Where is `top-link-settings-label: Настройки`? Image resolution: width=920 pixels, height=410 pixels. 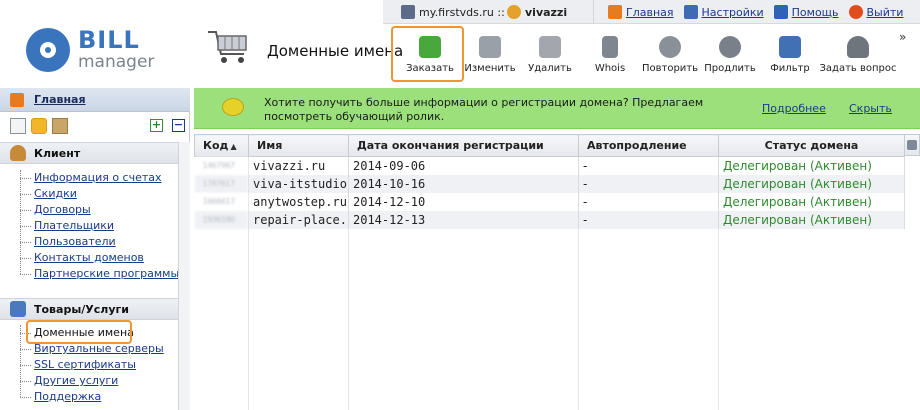
top-link-settings-label: Настройки is located at coordinates (732, 12).